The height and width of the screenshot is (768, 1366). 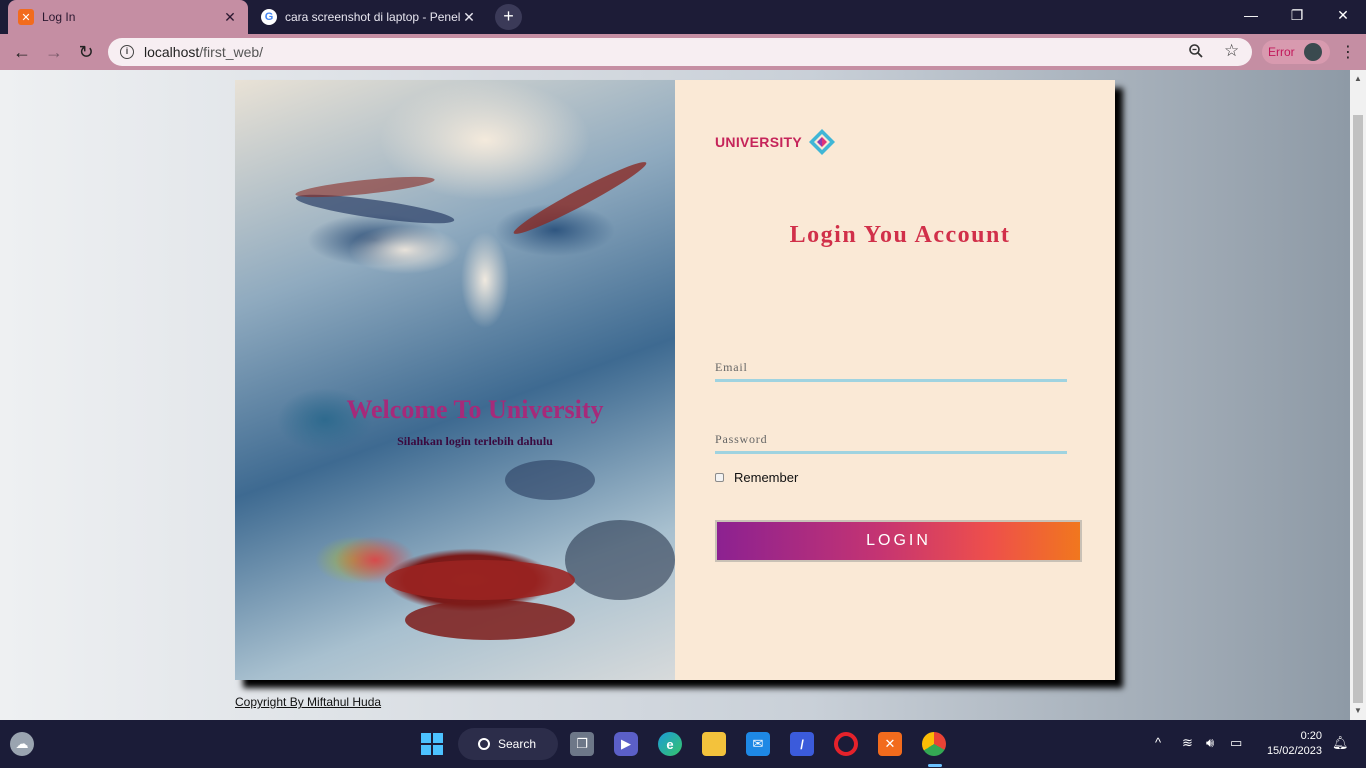 What do you see at coordinates (1311, 736) in the screenshot?
I see `clock-time: 0:20` at bounding box center [1311, 736].